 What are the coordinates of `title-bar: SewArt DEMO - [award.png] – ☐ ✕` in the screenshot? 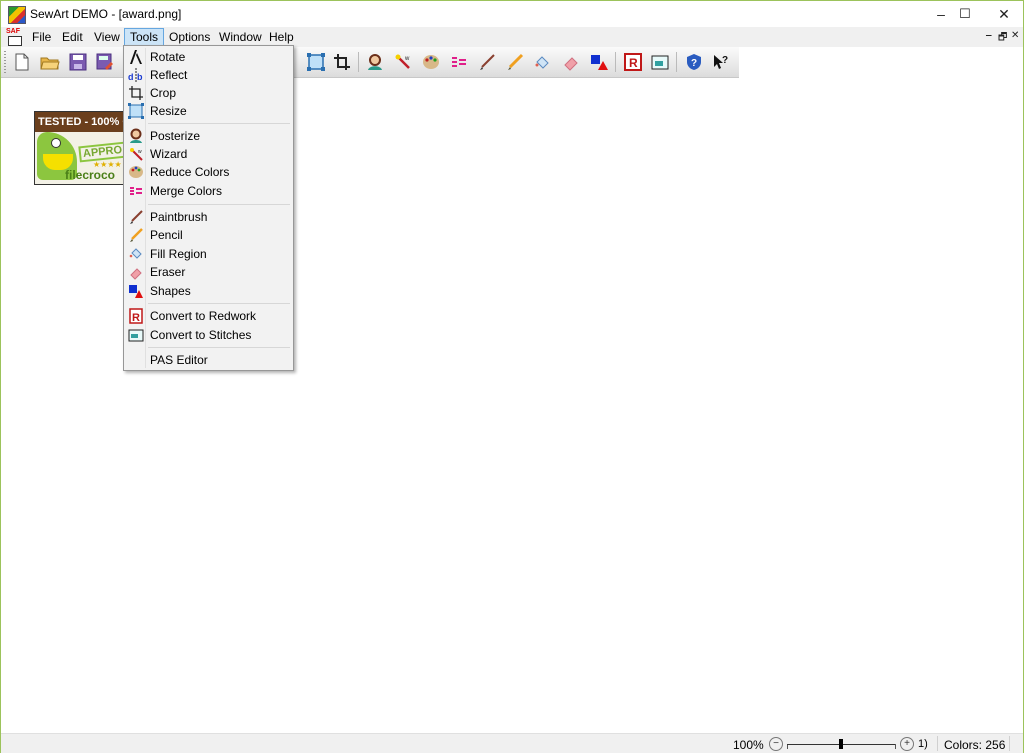 It's located at (512, 14).